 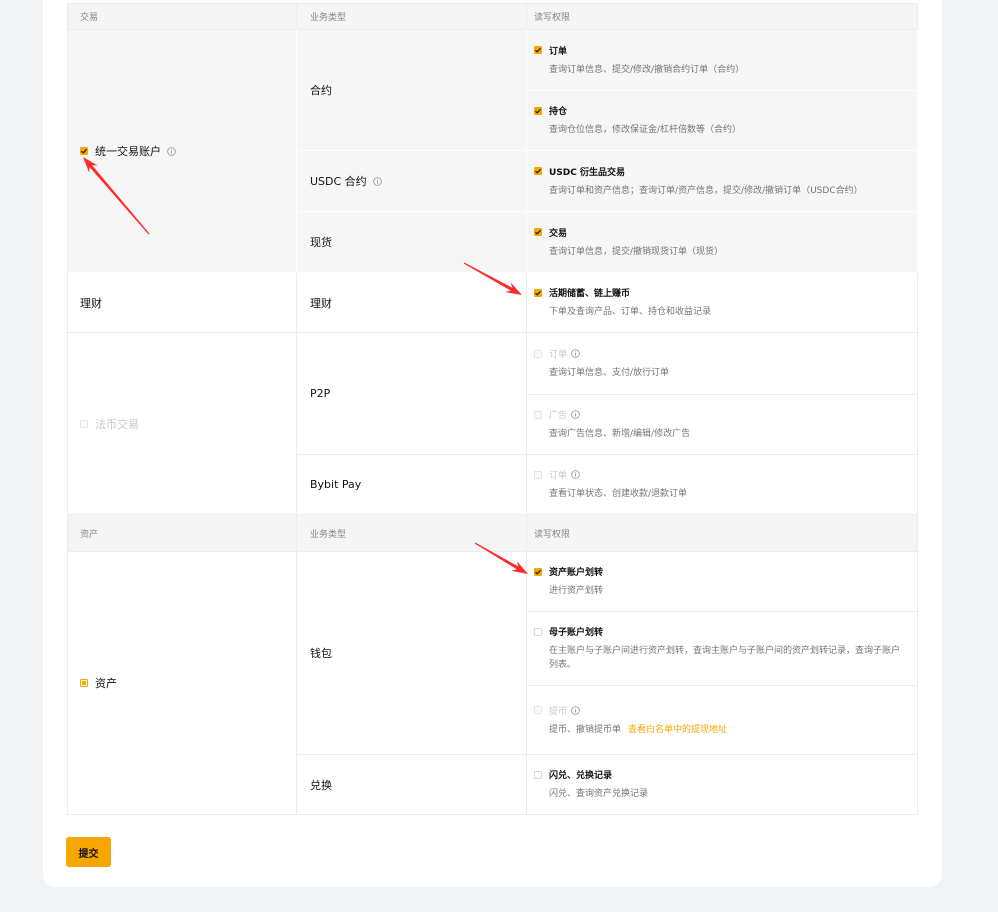 I want to click on permission-withdraw: 提币 提币、撤销提币单 查看白名单中的提现地址, so click(x=722, y=720).